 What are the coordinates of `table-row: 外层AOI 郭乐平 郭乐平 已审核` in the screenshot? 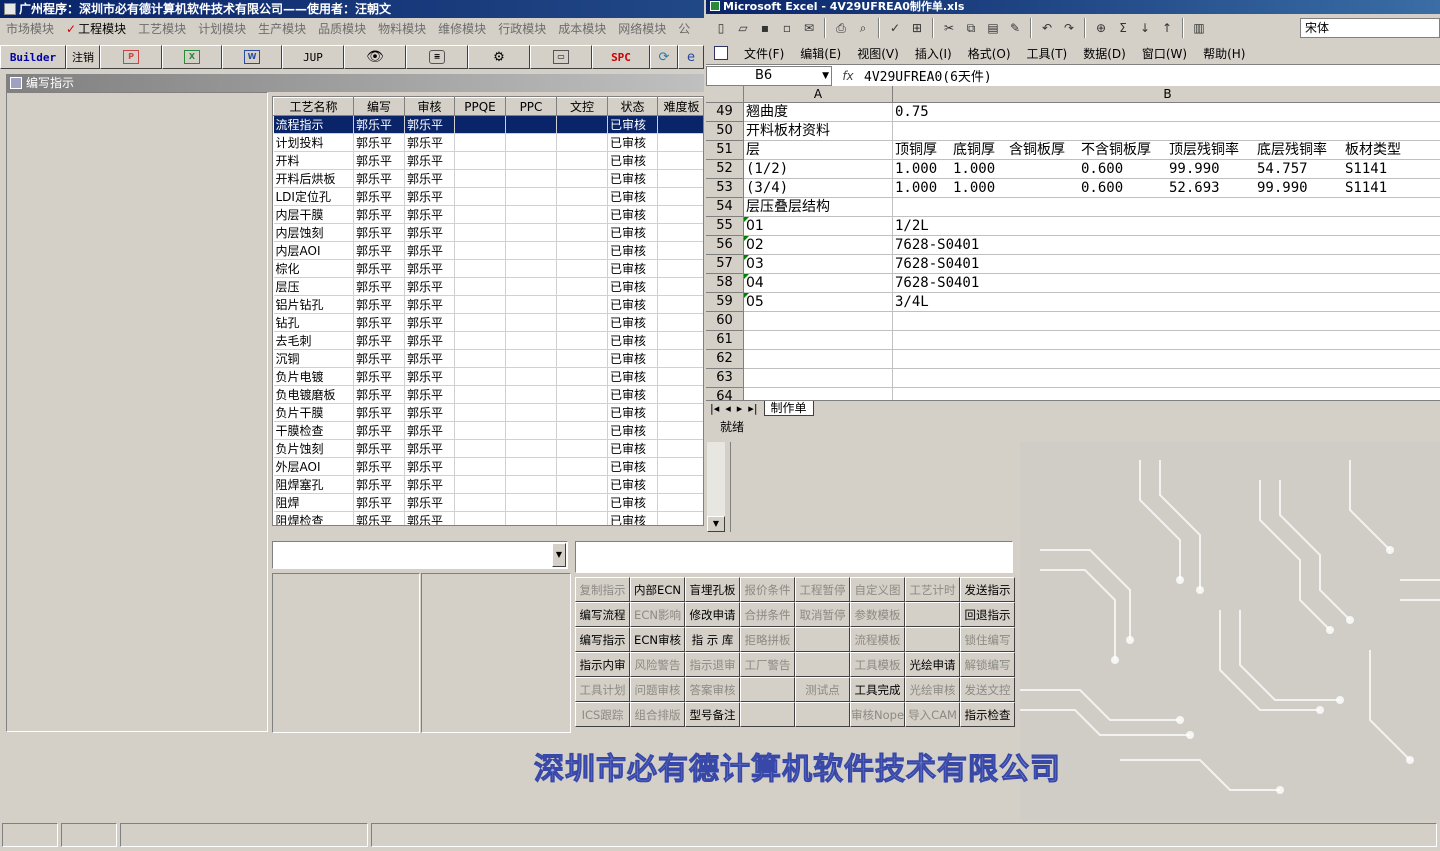 It's located at (488, 466).